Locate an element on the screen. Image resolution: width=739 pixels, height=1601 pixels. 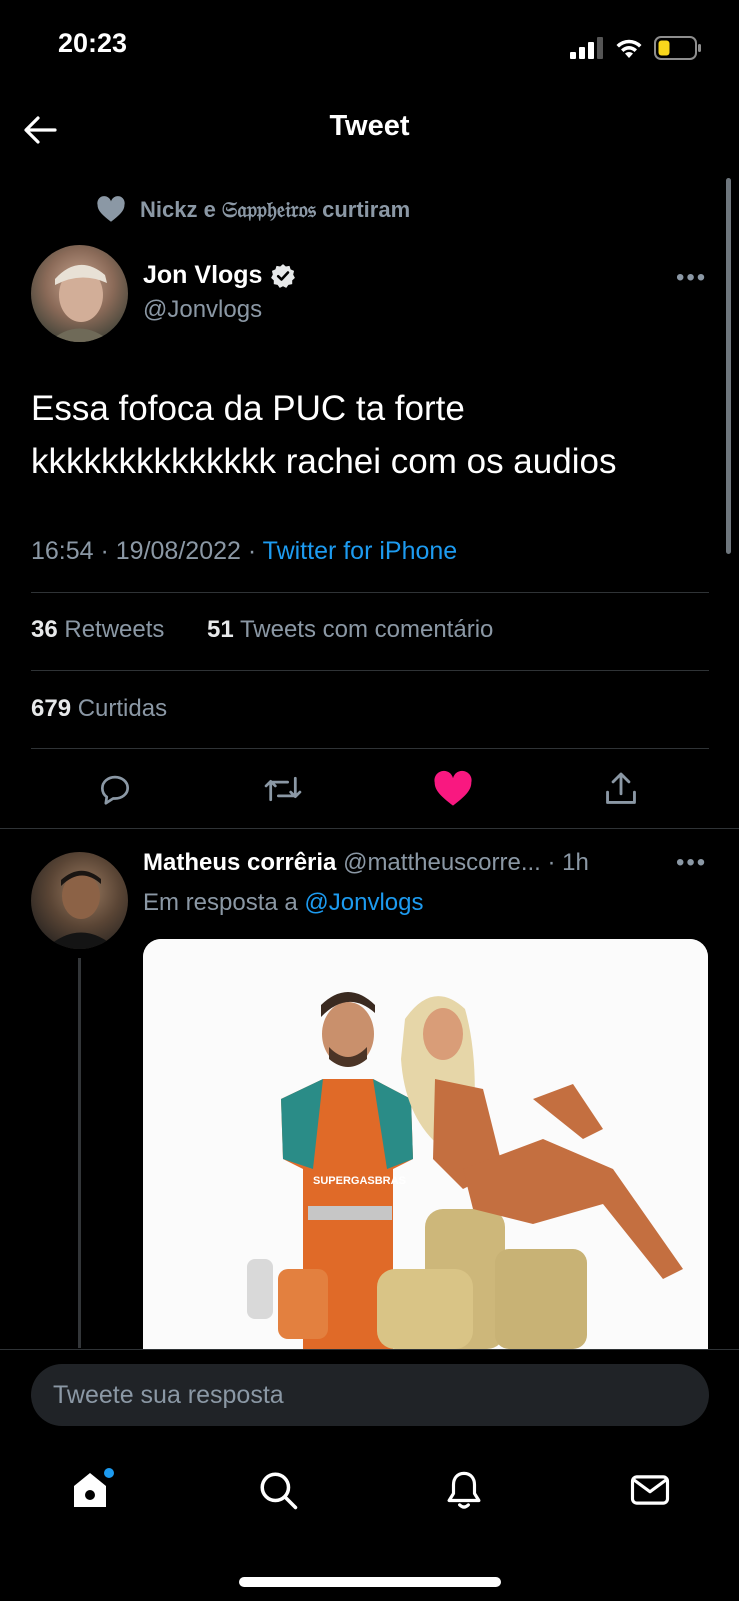
like-button is located at coordinates (453, 789).